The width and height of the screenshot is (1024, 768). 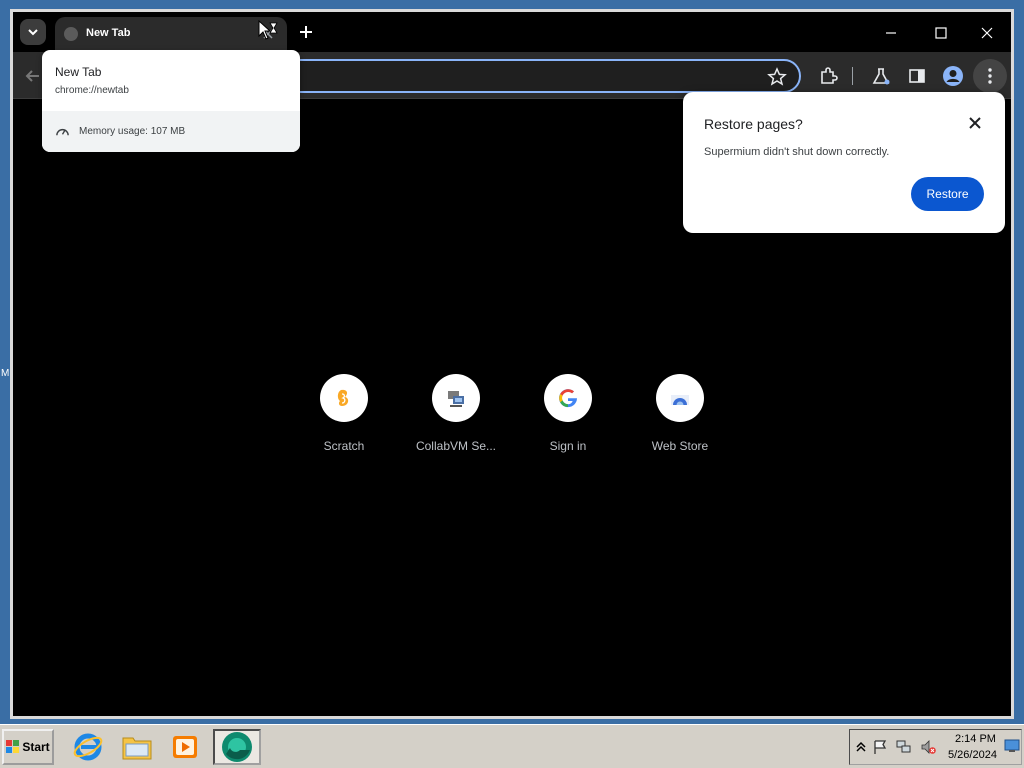 I want to click on plus-icon, so click(x=306, y=32).